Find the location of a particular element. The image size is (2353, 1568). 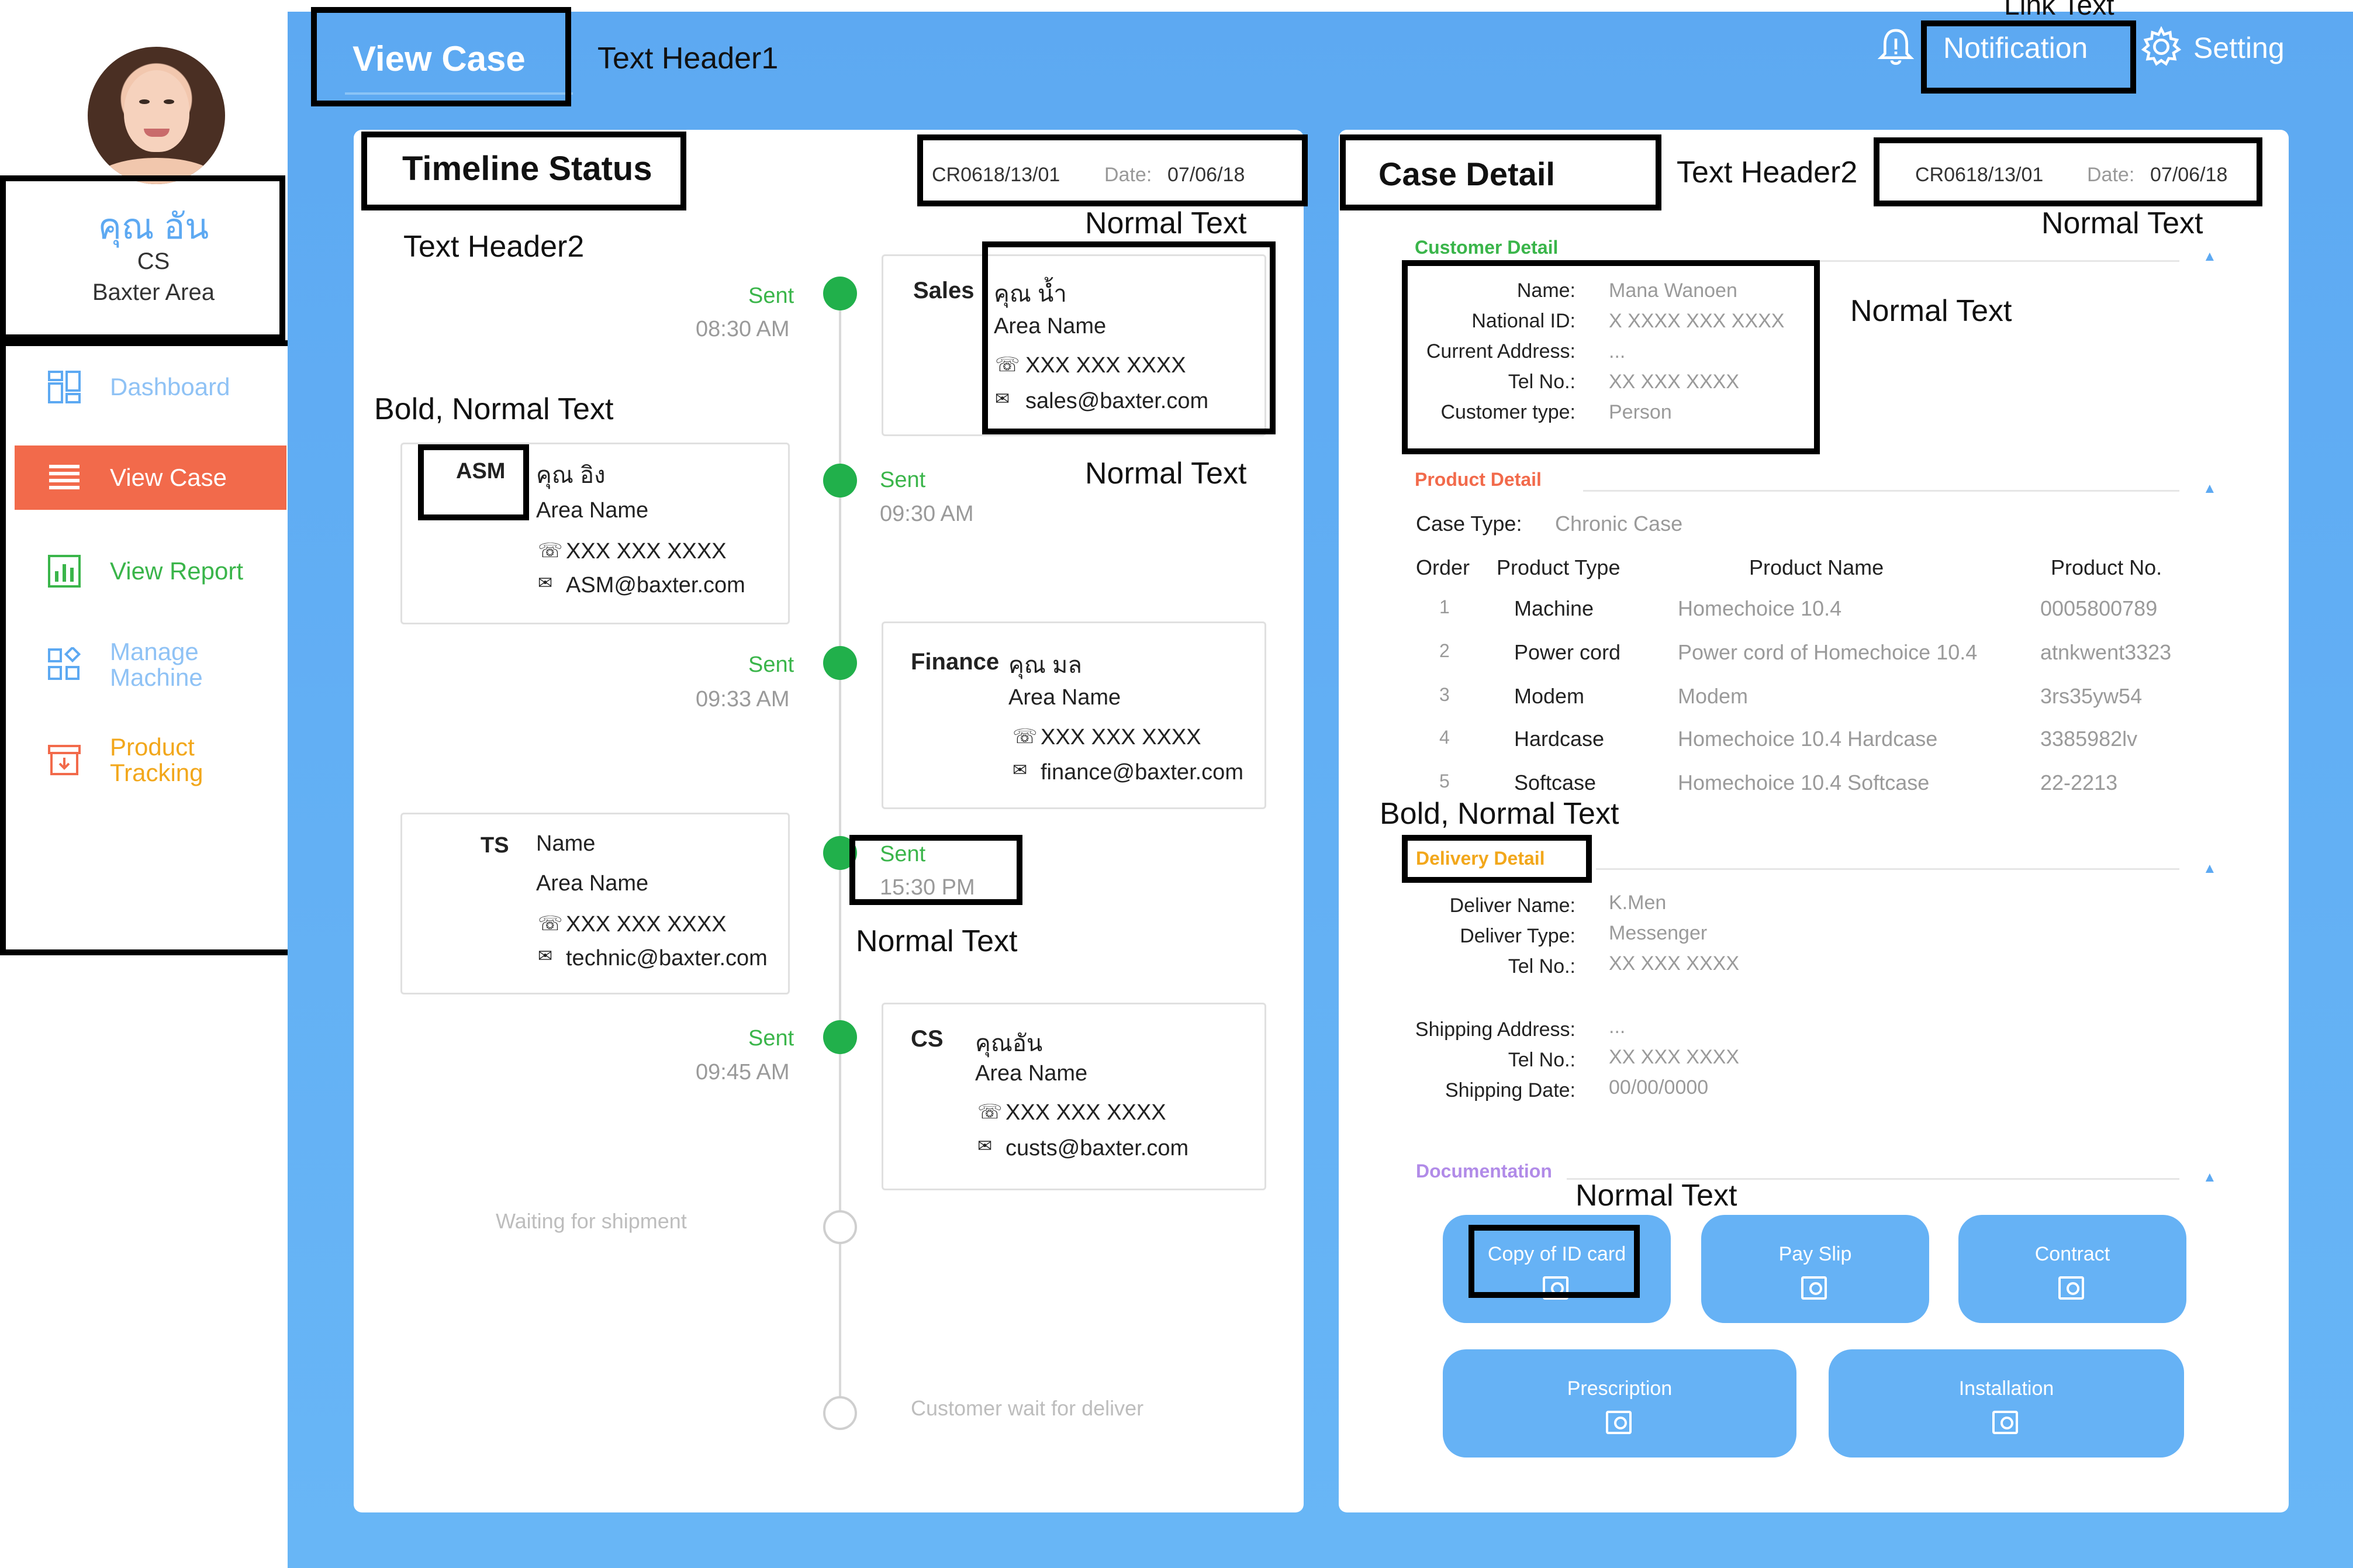

case-detail-case-annotation-box is located at coordinates (2068, 171).